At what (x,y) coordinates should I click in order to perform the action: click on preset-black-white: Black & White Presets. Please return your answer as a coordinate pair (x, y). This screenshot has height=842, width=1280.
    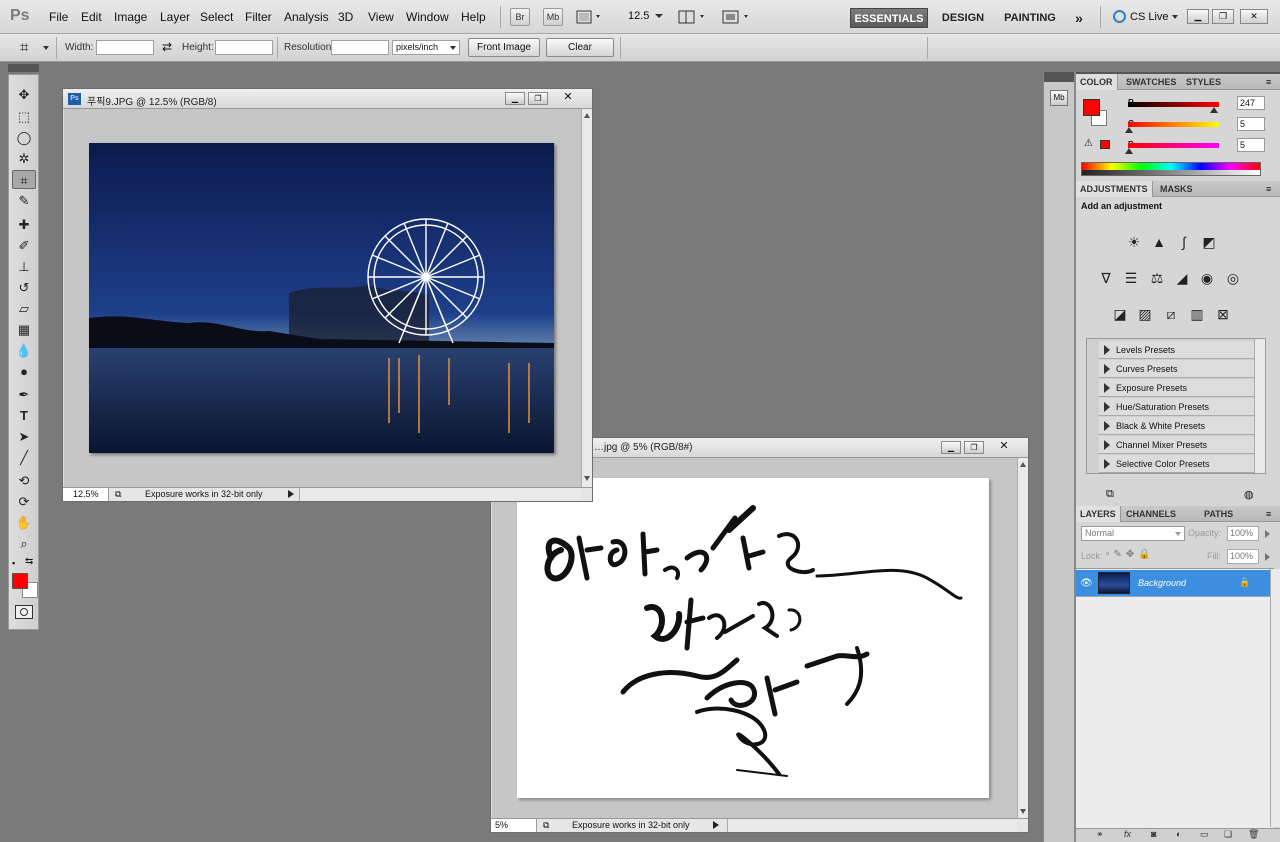
    Looking at the image, I should click on (1177, 426).